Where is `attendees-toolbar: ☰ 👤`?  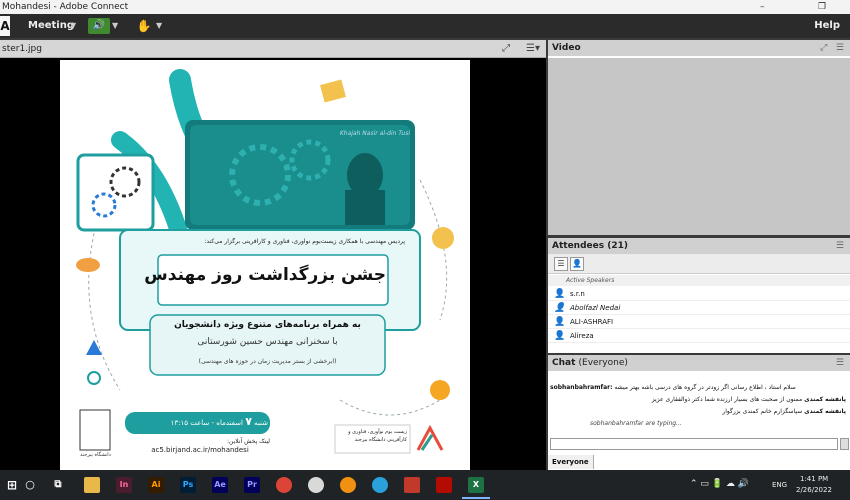 attendees-toolbar: ☰ 👤 is located at coordinates (699, 264).